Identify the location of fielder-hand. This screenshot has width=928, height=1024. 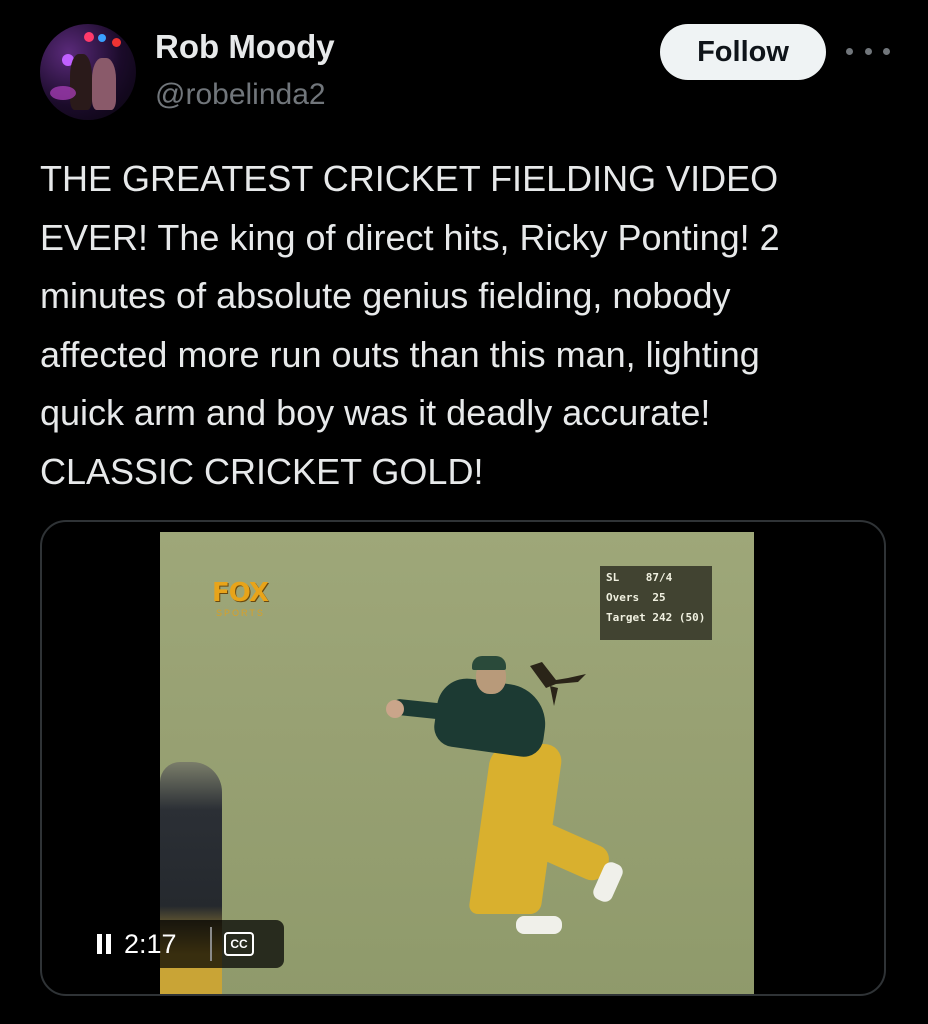
(395, 709).